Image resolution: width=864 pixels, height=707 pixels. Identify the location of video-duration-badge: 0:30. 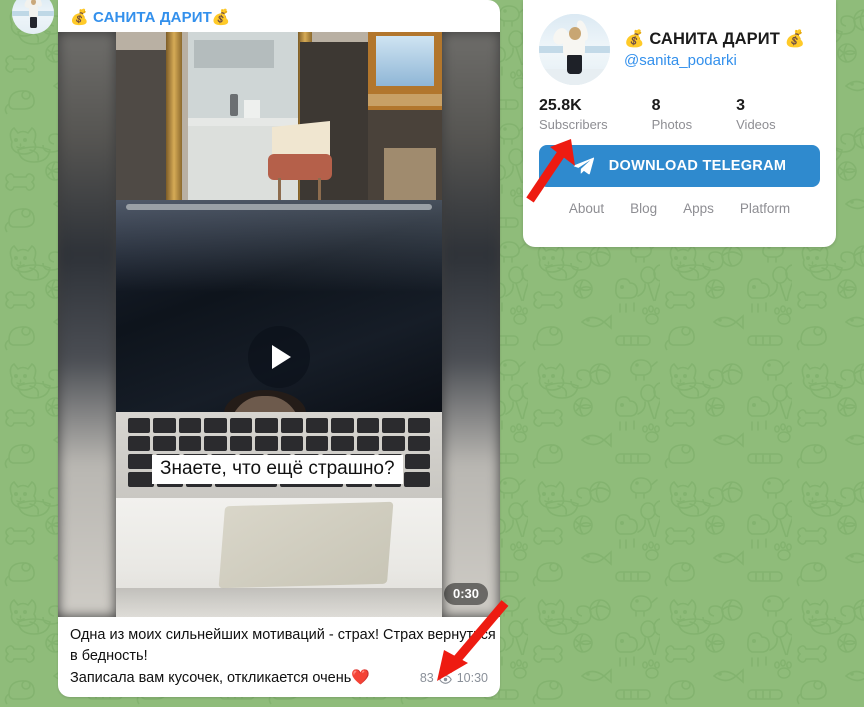
(465, 594).